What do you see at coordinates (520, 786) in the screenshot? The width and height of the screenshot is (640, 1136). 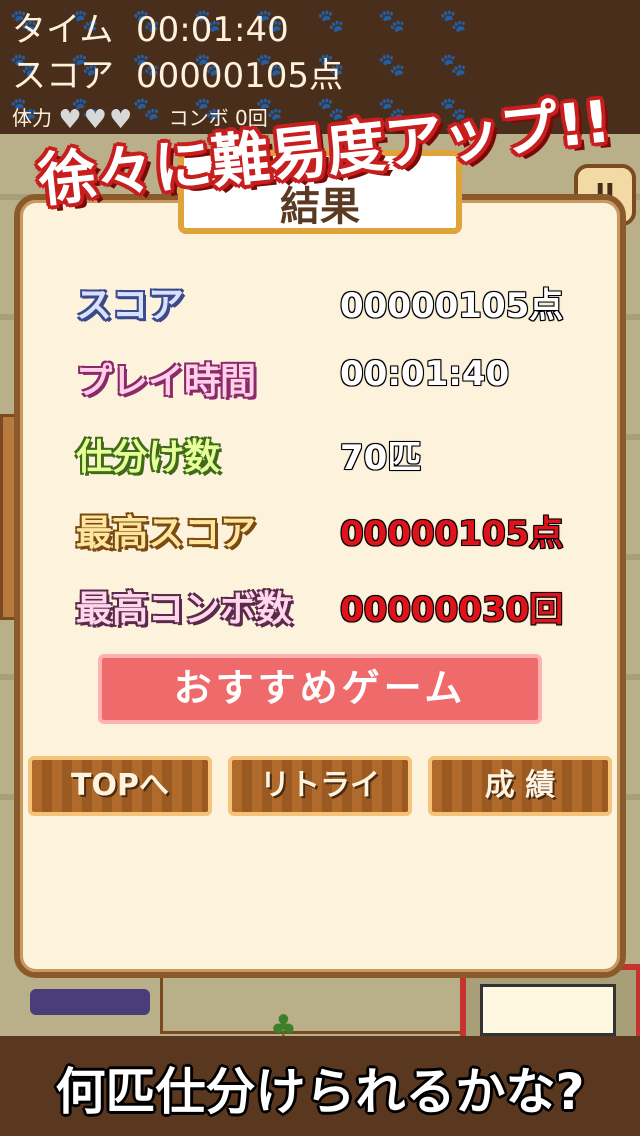 I see `record-button: 成 績` at bounding box center [520, 786].